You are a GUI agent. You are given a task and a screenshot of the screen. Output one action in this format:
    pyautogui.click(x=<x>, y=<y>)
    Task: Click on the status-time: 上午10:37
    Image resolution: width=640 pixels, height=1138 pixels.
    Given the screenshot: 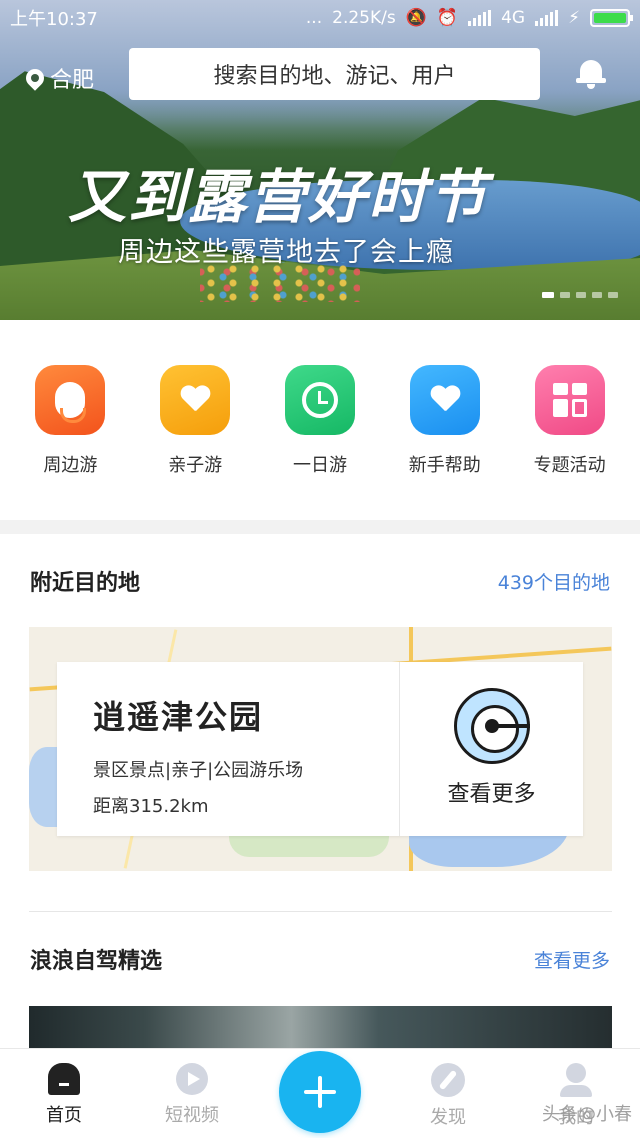 What is the action you would take?
    pyautogui.click(x=54, y=19)
    